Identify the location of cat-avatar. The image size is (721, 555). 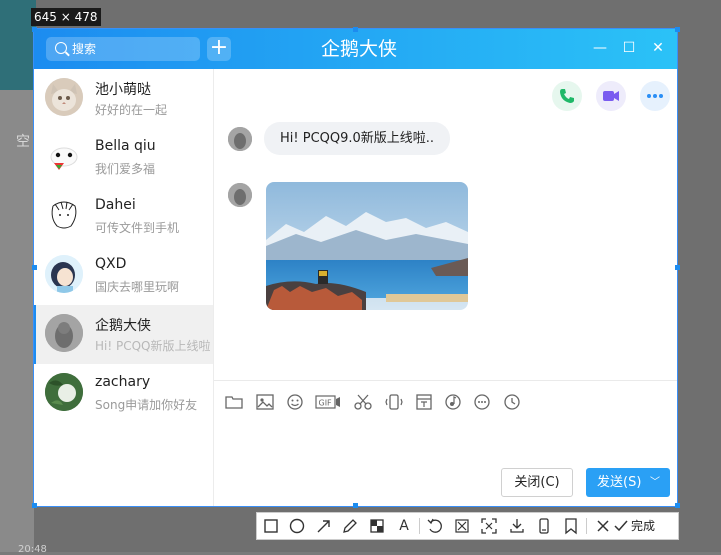
(64, 97).